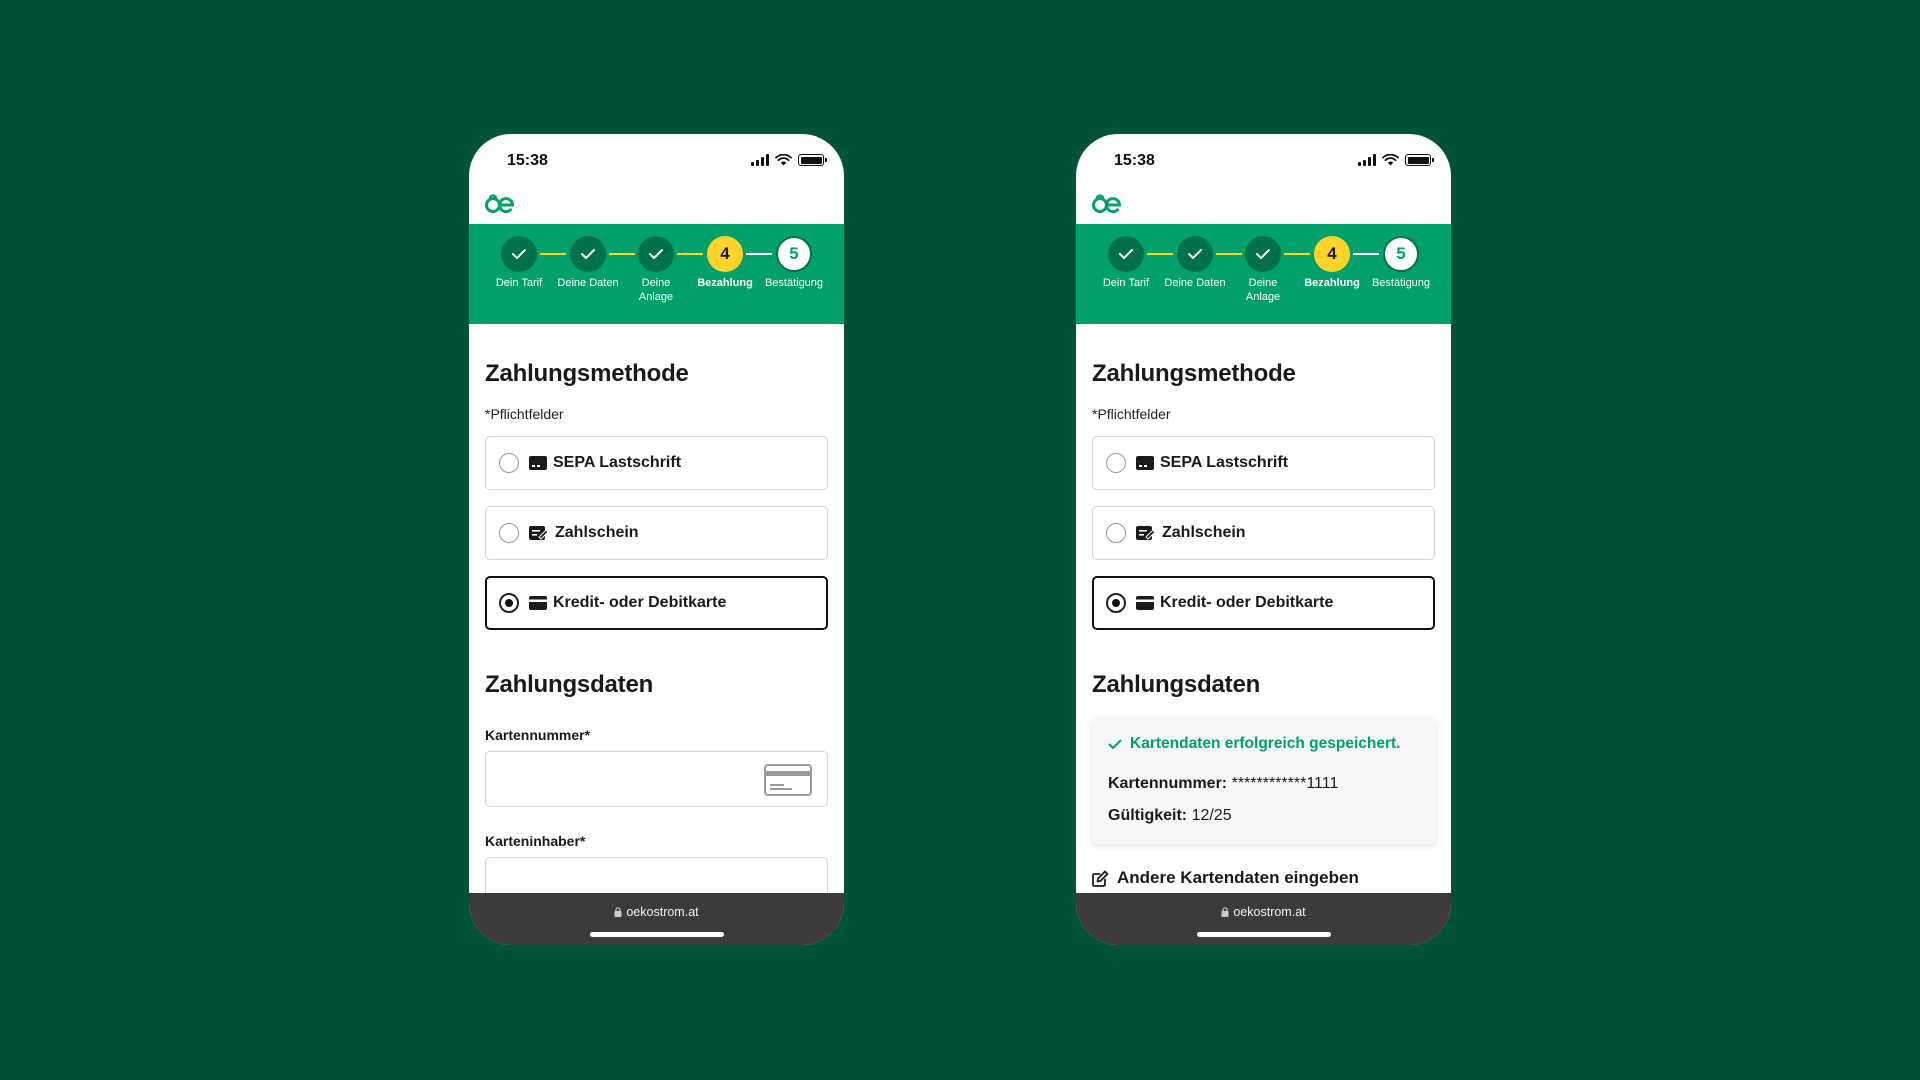  I want to click on edit-card-data-link: Andere Kartendaten eingeben, so click(1225, 878).